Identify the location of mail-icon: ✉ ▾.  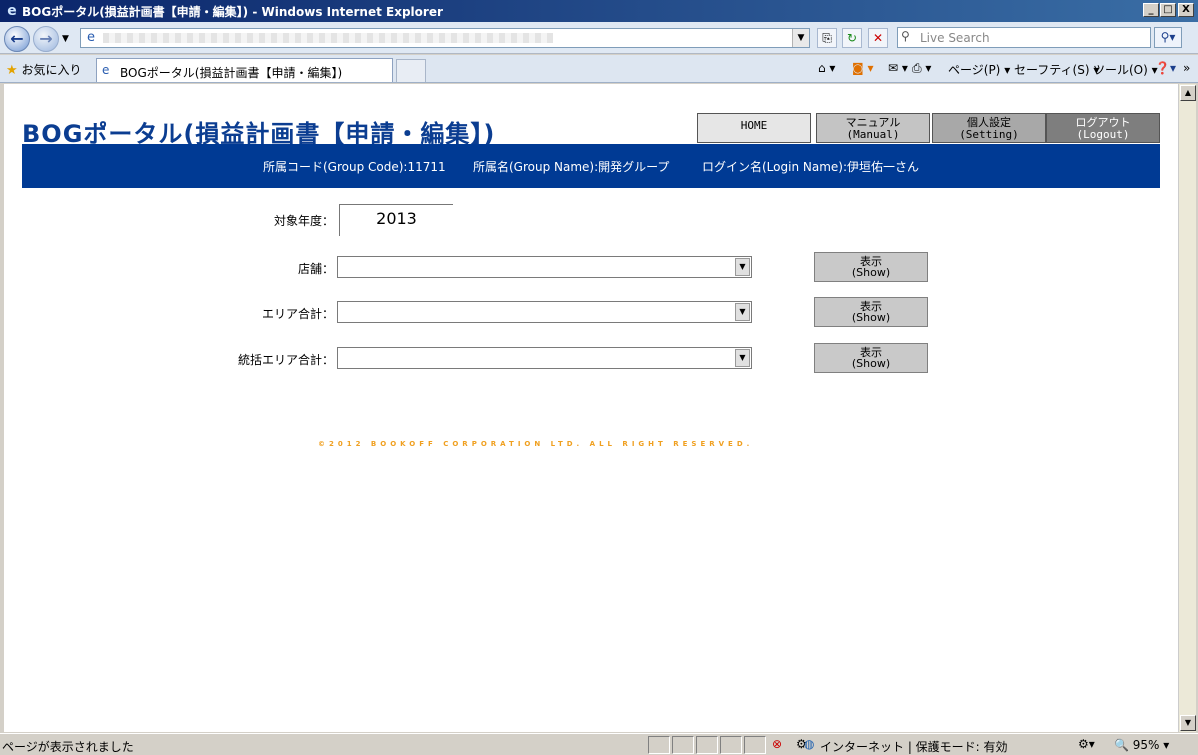
(898, 68).